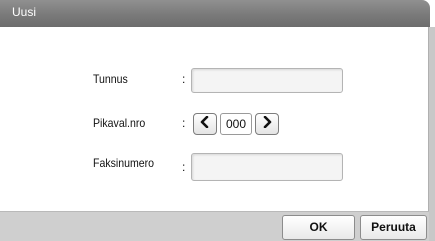  What do you see at coordinates (267, 167) in the screenshot?
I see `fax-number-input` at bounding box center [267, 167].